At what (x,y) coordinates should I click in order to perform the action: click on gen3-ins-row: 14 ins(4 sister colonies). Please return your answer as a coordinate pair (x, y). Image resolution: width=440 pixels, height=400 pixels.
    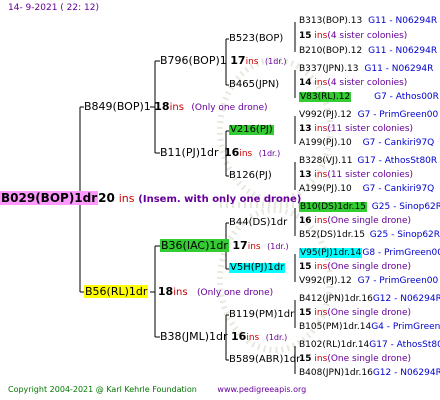
    Looking at the image, I should click on (353, 83).